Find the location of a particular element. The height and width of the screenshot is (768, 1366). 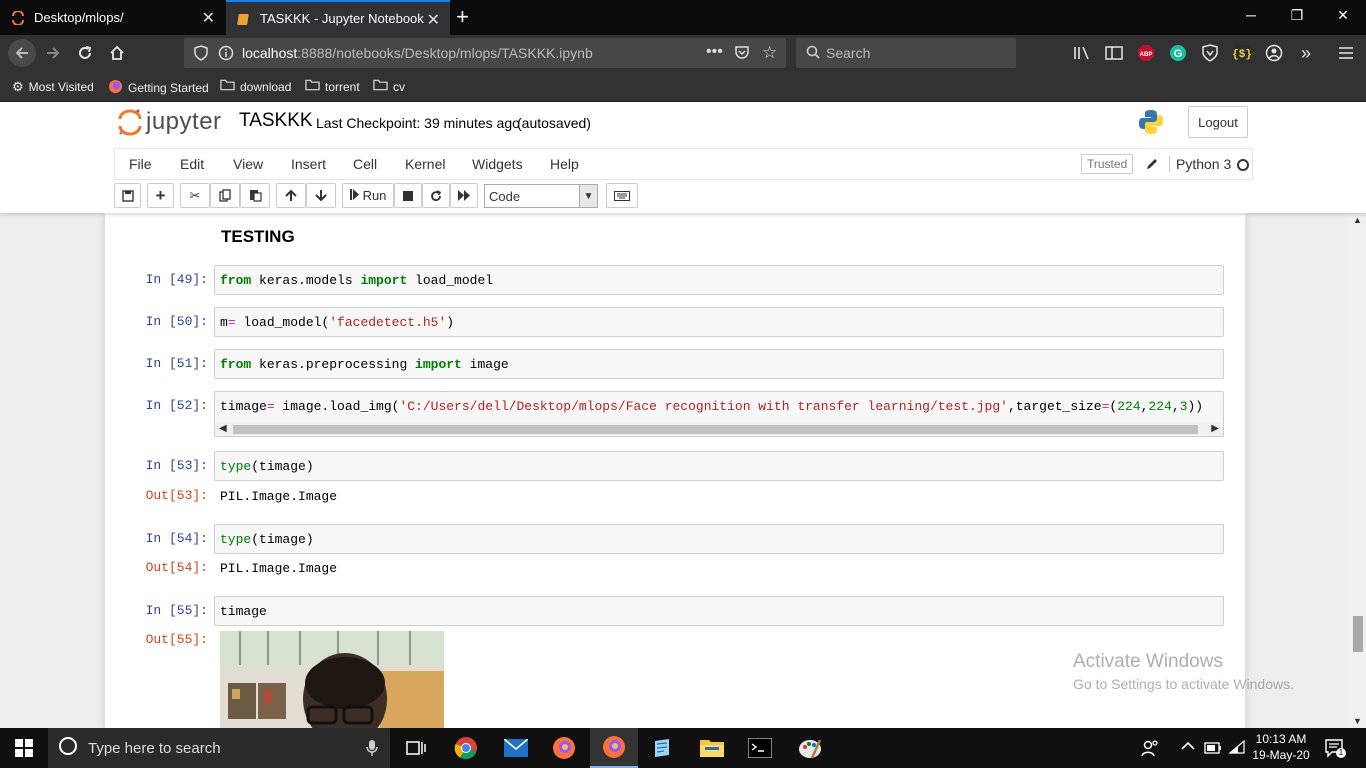

json-viewer-icon: {$} is located at coordinates (1242, 53).